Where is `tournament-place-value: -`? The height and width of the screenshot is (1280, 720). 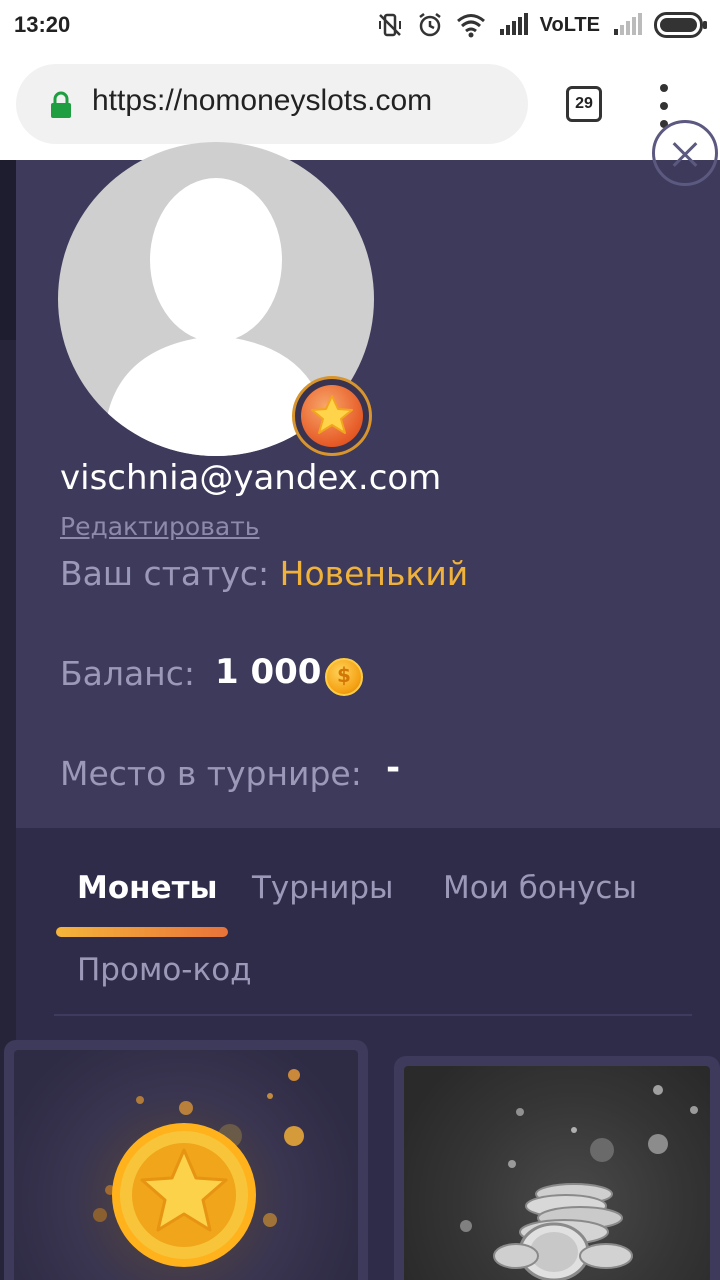
tournament-place-value: - is located at coordinates (393, 768).